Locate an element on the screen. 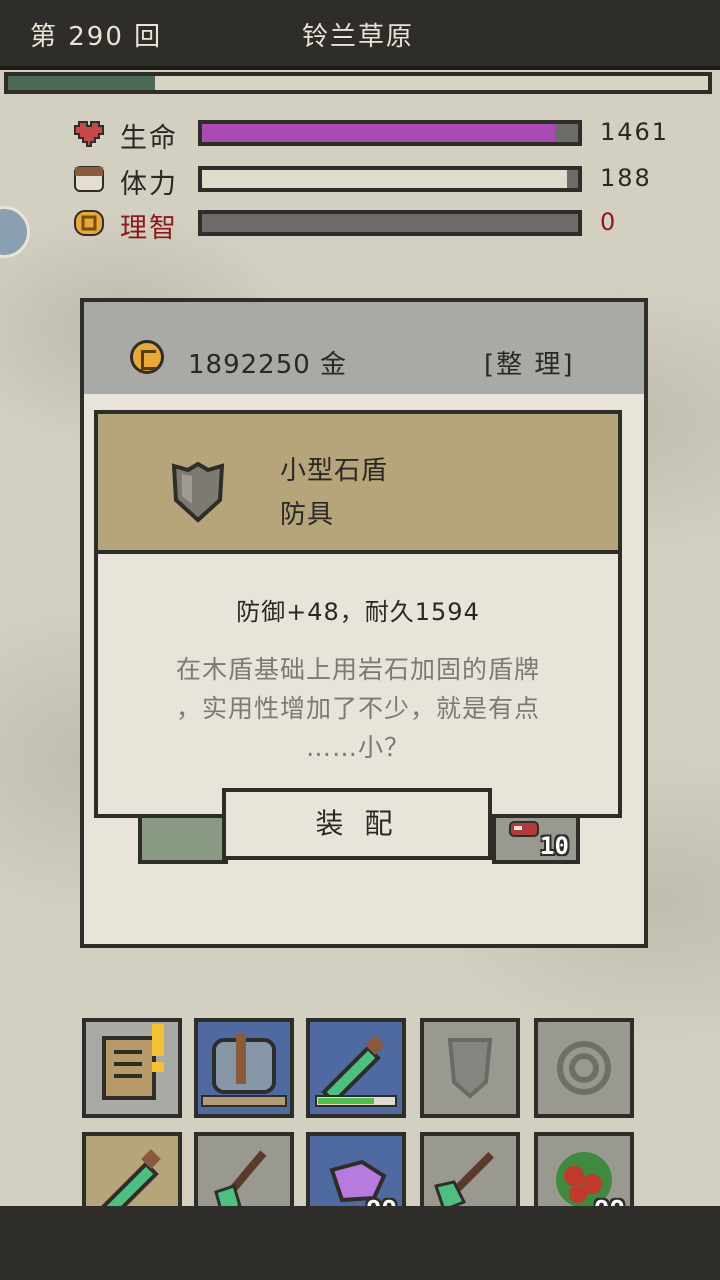 This screenshot has height=1280, width=720. journey-progress-bar is located at coordinates (358, 83).